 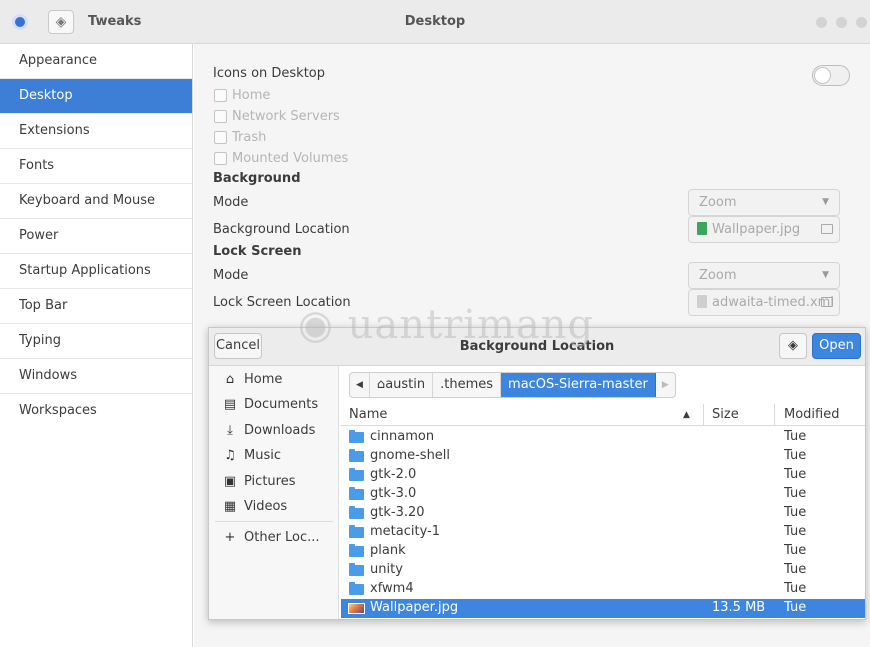 What do you see at coordinates (821, 22) in the screenshot?
I see `minimize-button` at bounding box center [821, 22].